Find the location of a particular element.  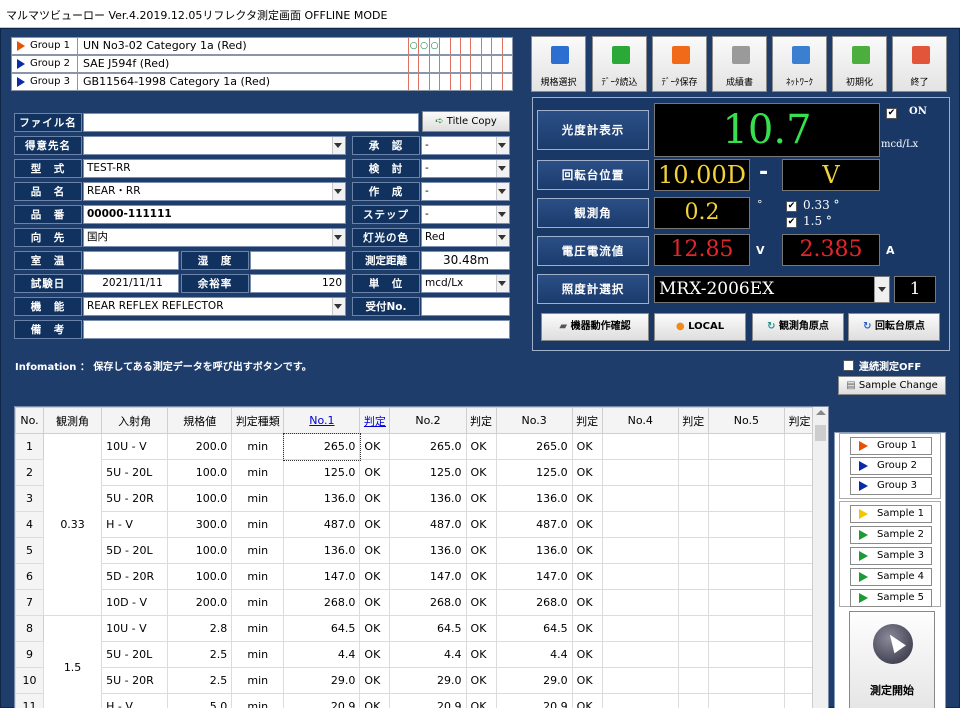

title-copy-button: ➪ Title Copy is located at coordinates (466, 121).